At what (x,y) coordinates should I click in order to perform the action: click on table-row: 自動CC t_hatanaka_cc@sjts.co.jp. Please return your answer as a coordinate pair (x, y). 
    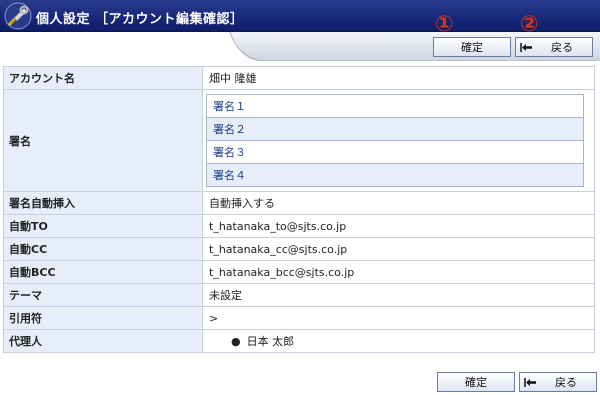
    Looking at the image, I should click on (299, 249).